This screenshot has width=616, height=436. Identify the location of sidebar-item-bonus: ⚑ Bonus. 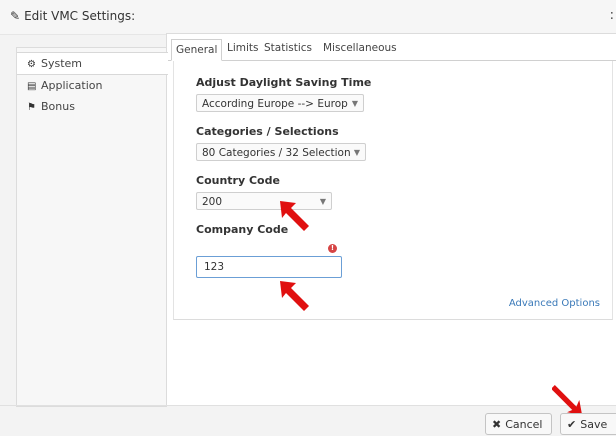
(92, 106).